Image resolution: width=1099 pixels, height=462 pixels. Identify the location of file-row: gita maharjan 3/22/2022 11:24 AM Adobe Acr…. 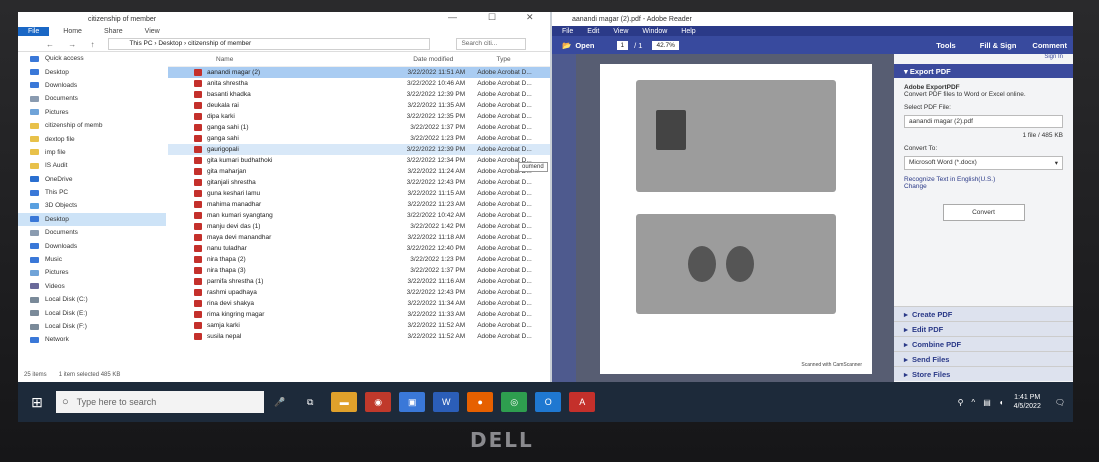
(359, 171).